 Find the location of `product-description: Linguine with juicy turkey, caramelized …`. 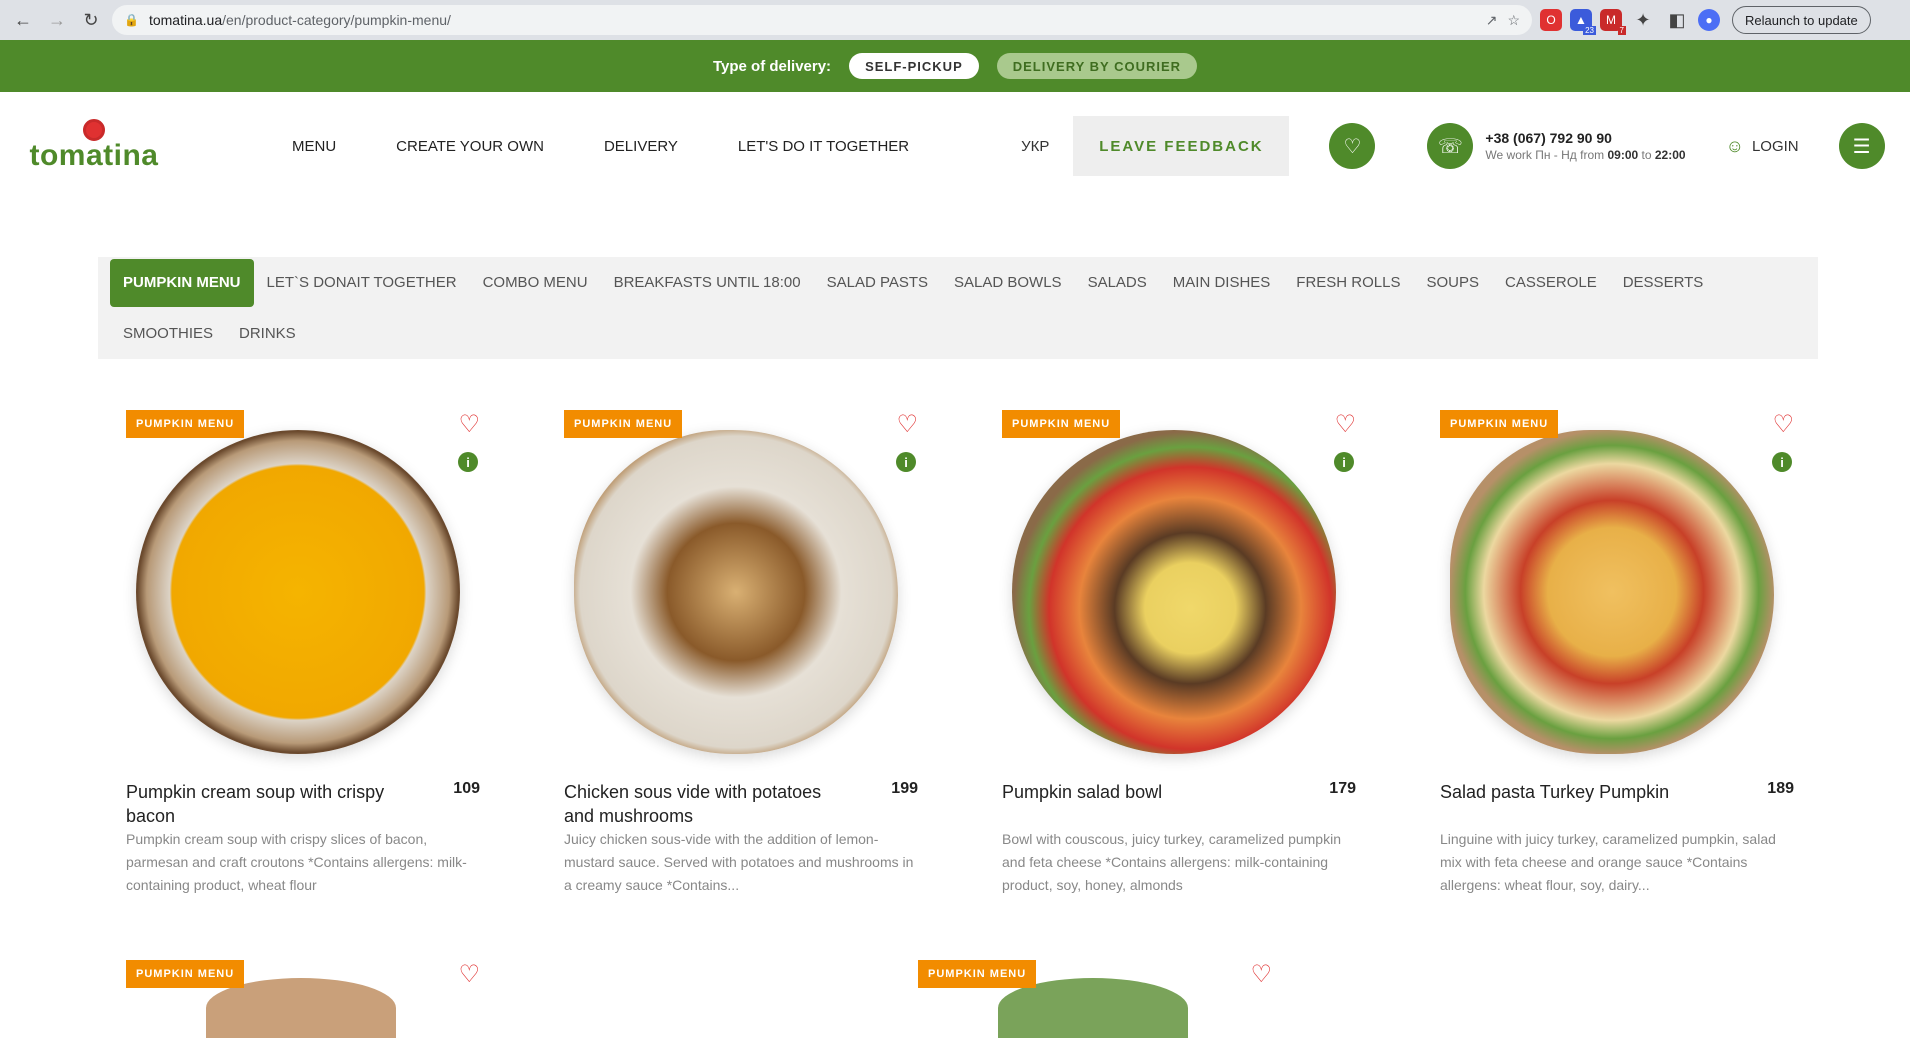

product-description: Linguine with juicy turkey, caramelized … is located at coordinates (1608, 862).